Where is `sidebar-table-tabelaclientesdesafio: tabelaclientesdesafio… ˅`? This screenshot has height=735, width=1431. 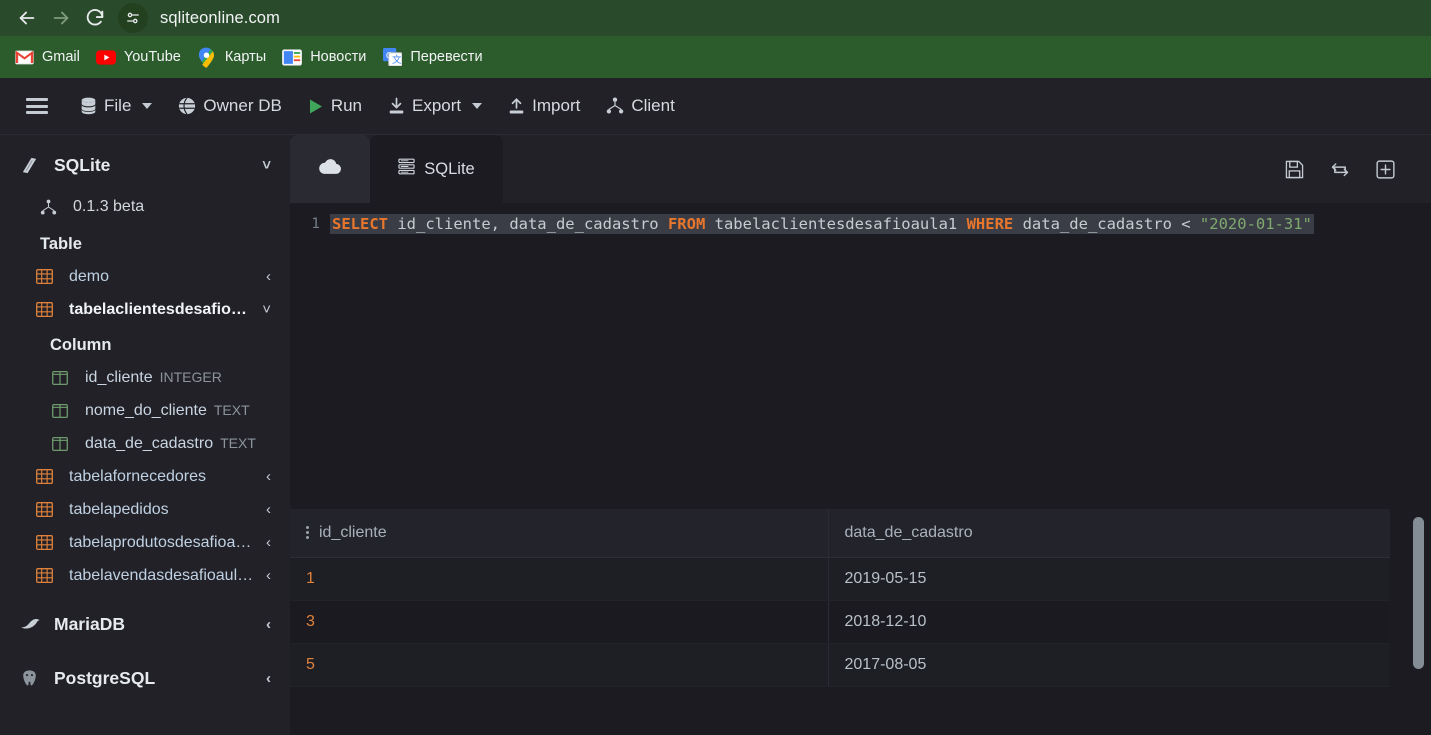
sidebar-table-tabelaclientesdesafio: tabelaclientesdesafio… ˅ is located at coordinates (144, 309).